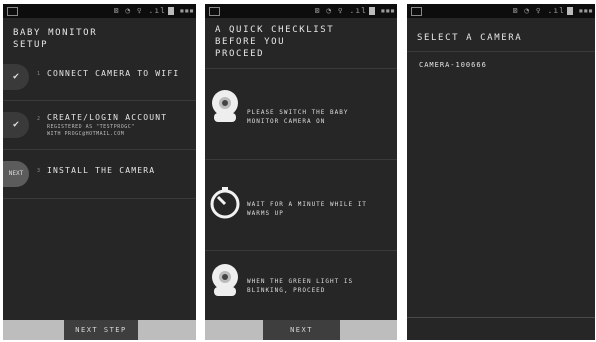 The image size is (596, 342). I want to click on step-label: CONNECT CAMERA TO WIFI, so click(113, 73).